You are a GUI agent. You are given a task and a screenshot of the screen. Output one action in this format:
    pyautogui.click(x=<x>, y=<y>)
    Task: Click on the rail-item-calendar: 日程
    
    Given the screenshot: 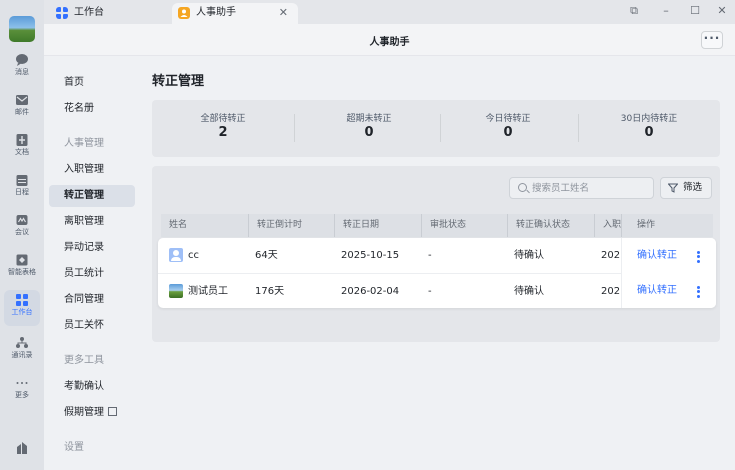 What is the action you would take?
    pyautogui.click(x=22, y=188)
    